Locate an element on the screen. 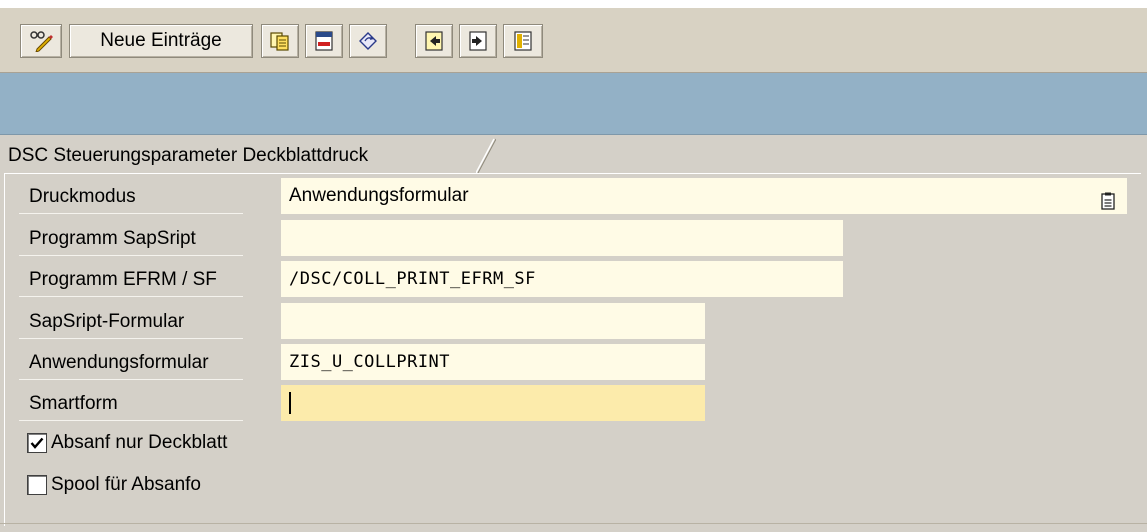 This screenshot has width=1147, height=532. delete-icon is located at coordinates (324, 41).